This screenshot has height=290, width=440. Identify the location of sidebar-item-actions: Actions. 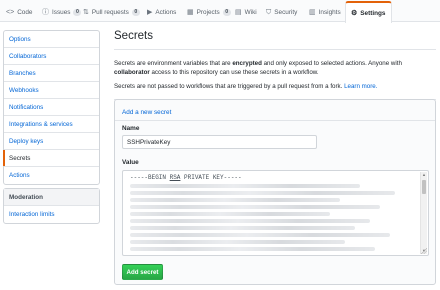
(51, 175).